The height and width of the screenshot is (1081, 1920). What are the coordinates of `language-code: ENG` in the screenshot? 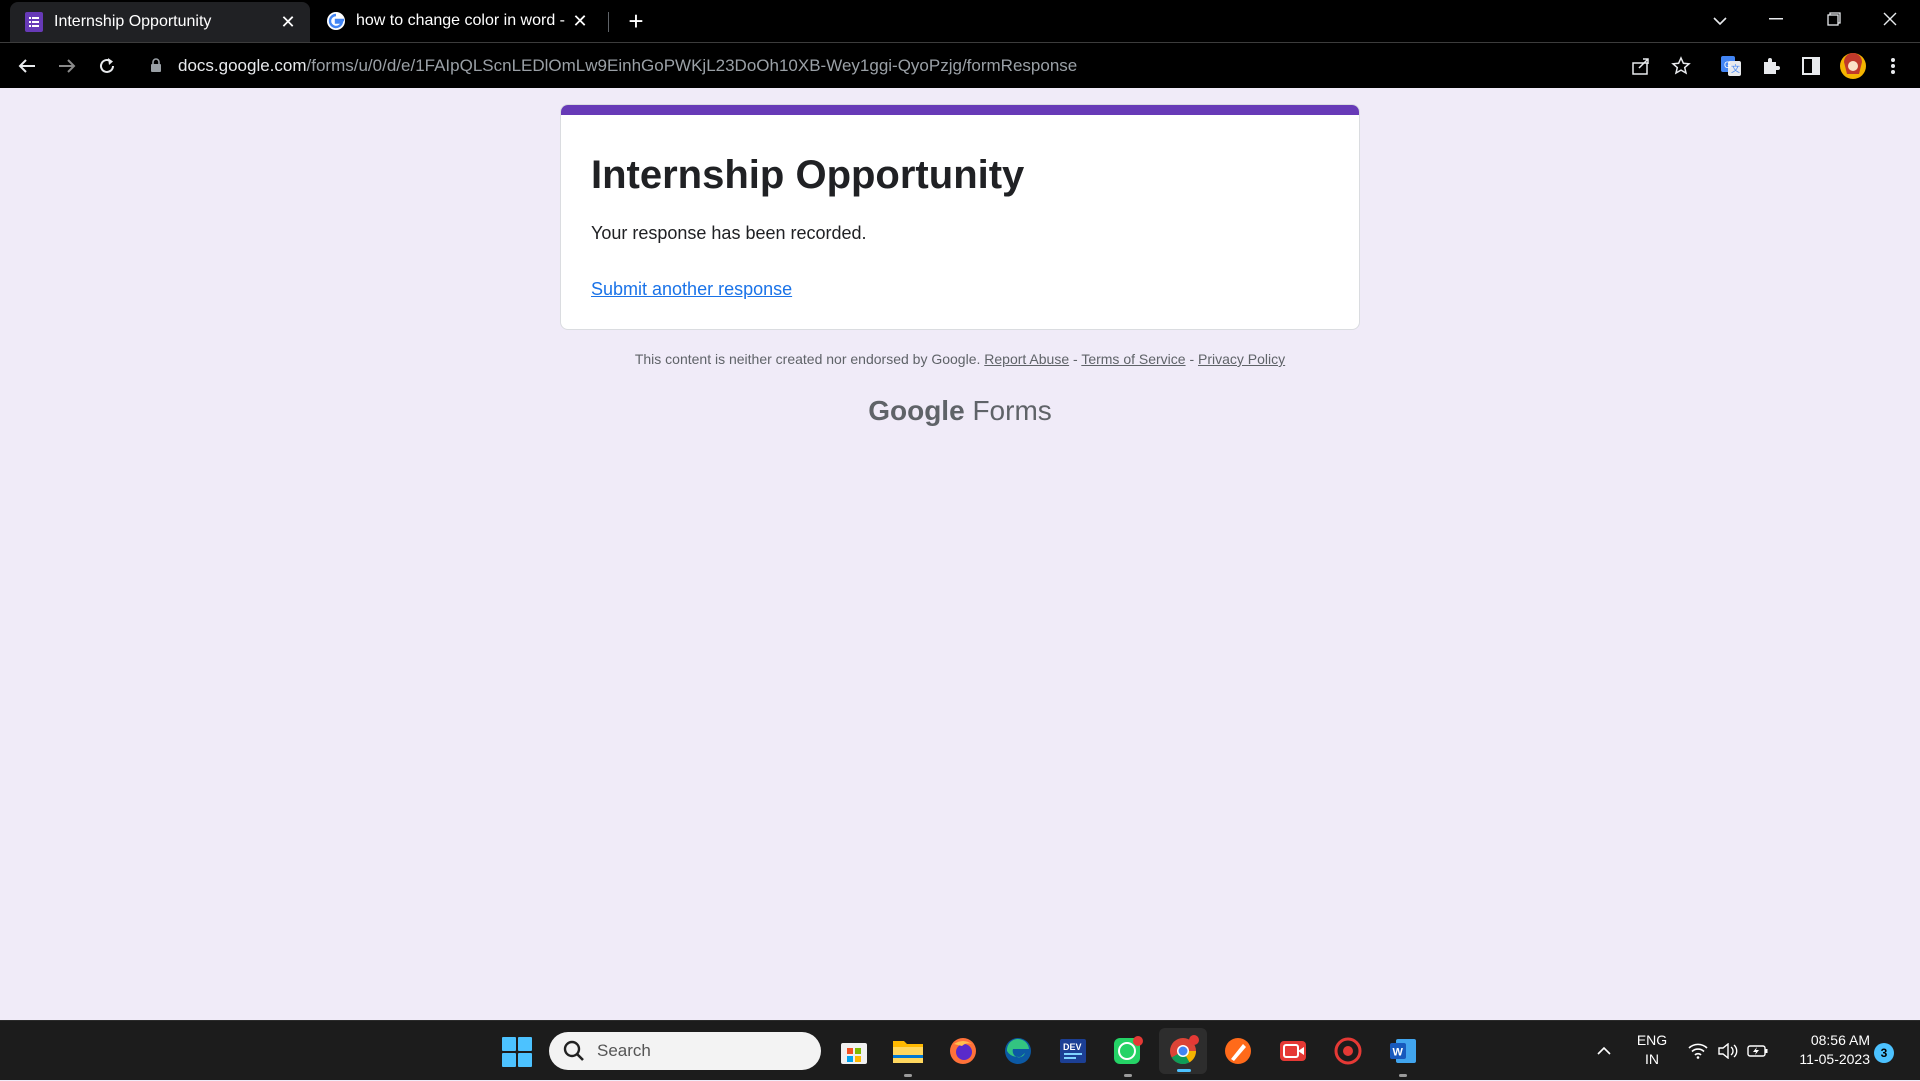 It's located at (1652, 1040).